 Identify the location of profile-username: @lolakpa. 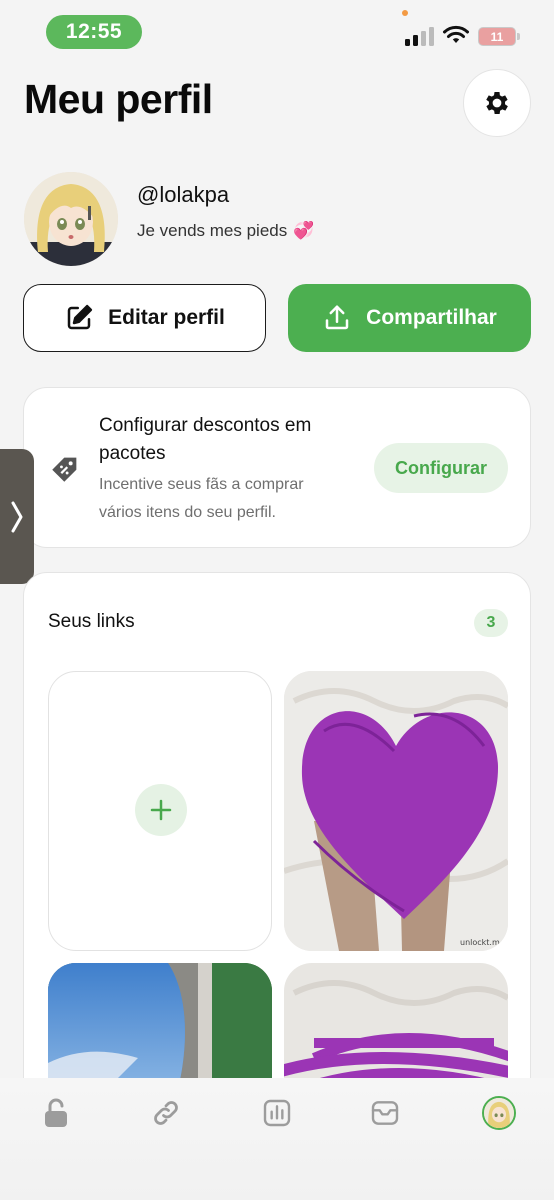
(183, 194).